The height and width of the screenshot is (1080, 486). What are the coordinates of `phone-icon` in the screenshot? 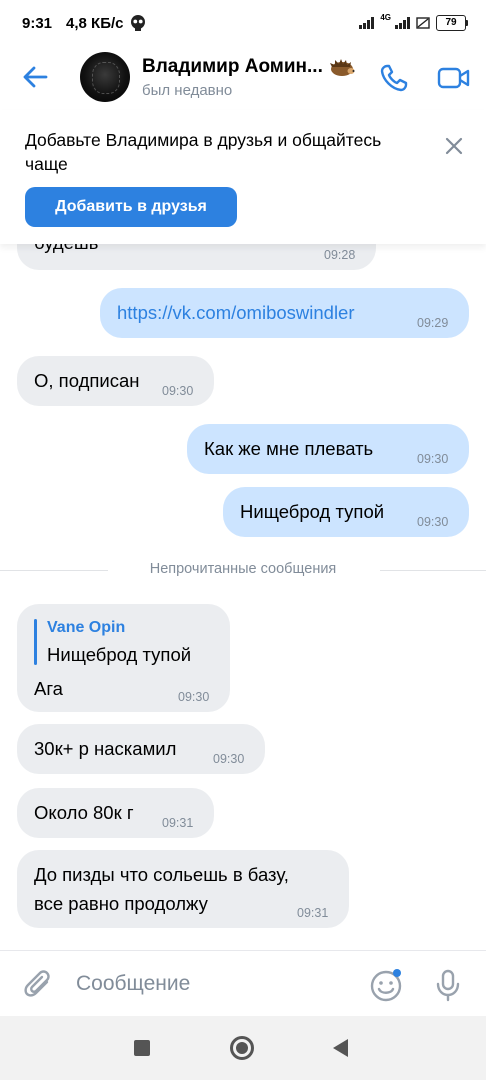 It's located at (394, 78).